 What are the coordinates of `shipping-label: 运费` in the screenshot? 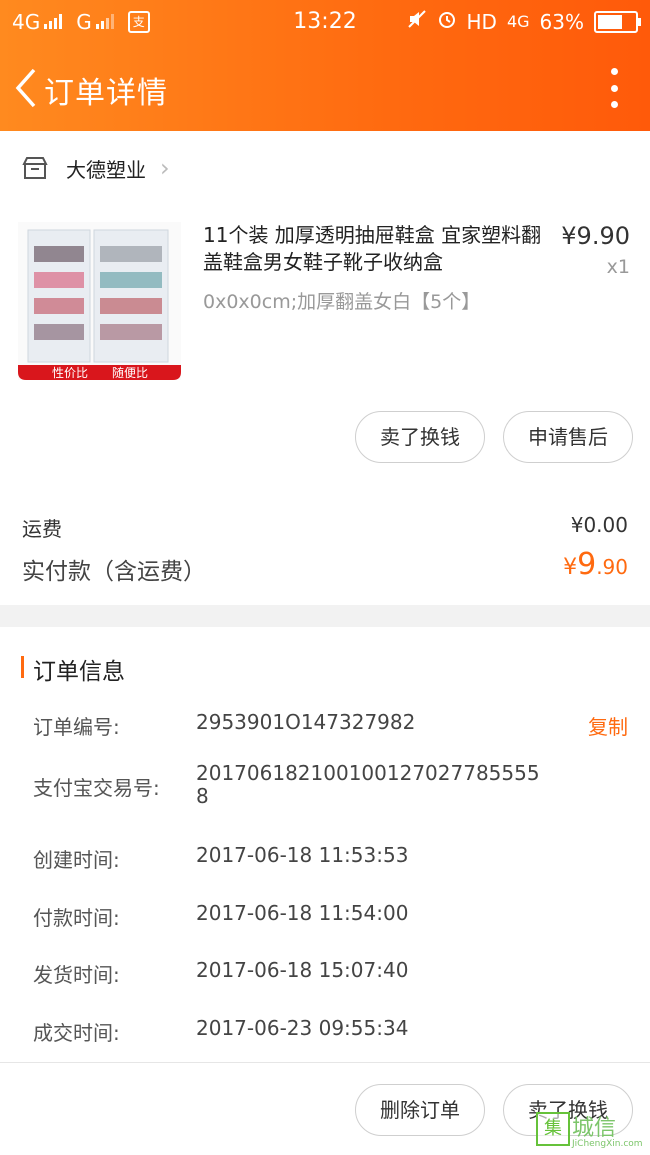 It's located at (42, 529).